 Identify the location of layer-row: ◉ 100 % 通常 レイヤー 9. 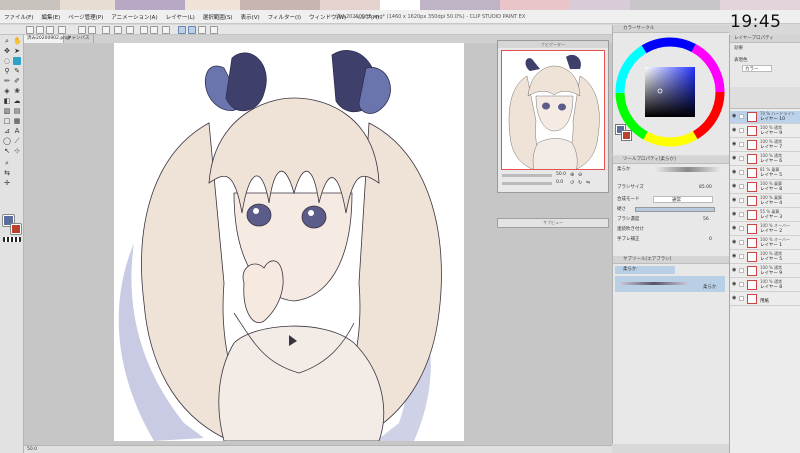
(765, 271).